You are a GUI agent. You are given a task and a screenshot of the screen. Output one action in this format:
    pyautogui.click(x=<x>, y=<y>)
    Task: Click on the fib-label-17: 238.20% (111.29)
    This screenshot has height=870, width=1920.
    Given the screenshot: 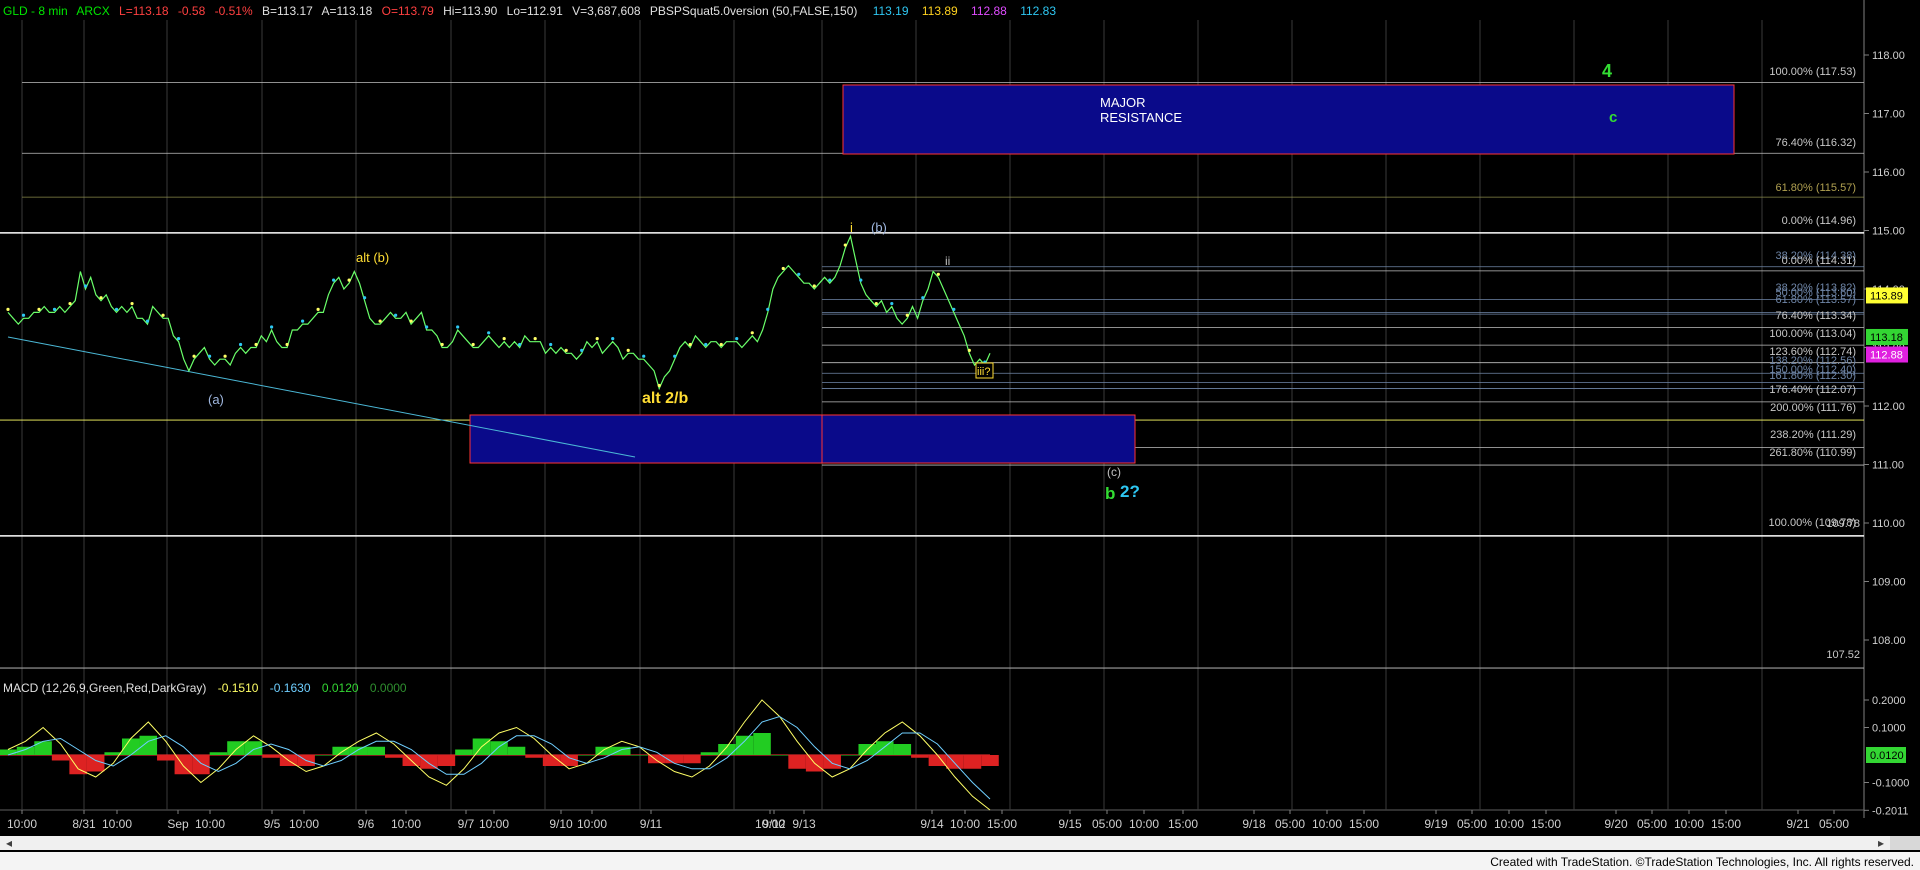 What is the action you would take?
    pyautogui.click(x=1813, y=435)
    